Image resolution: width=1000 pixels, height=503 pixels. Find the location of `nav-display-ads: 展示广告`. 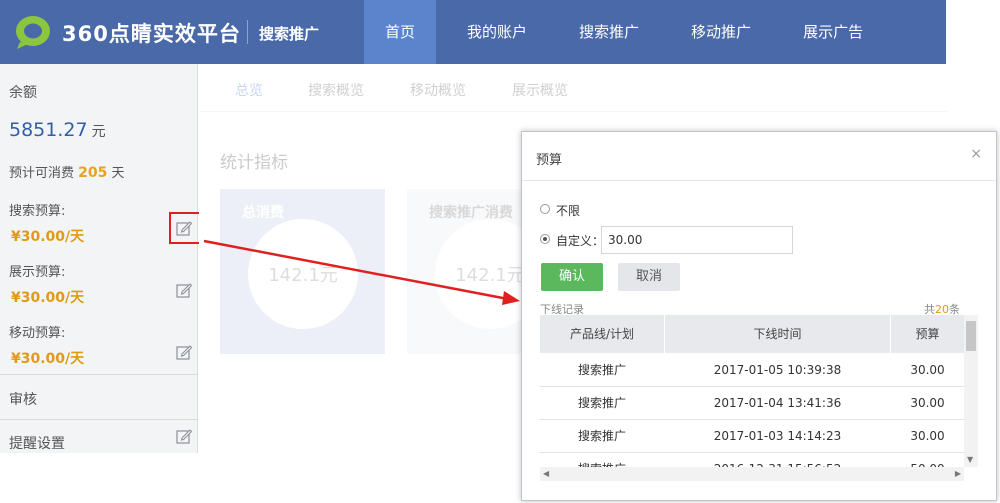

nav-display-ads: 展示广告 is located at coordinates (833, 32).